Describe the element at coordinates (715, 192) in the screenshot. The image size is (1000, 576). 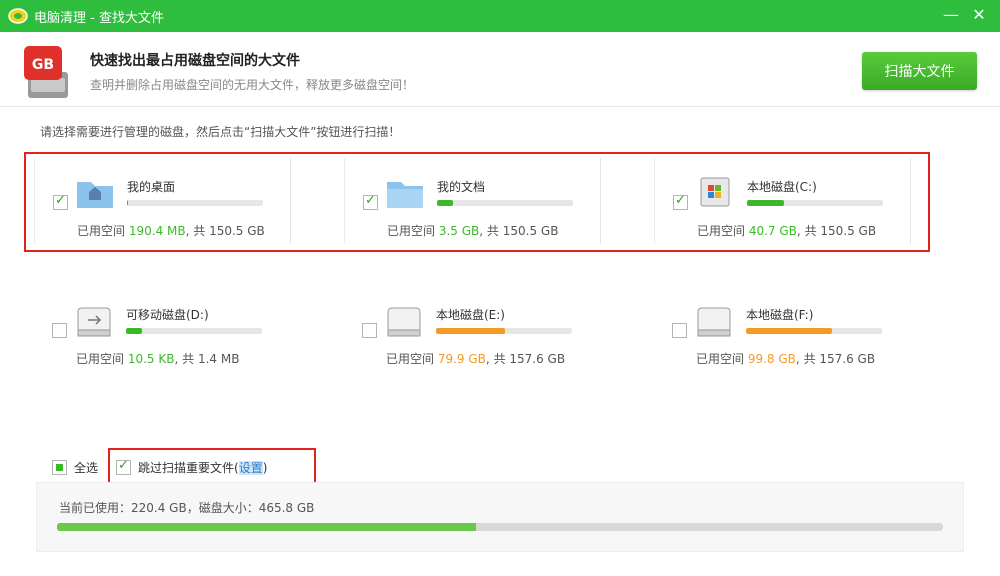
I see `system-drive-icon` at that location.